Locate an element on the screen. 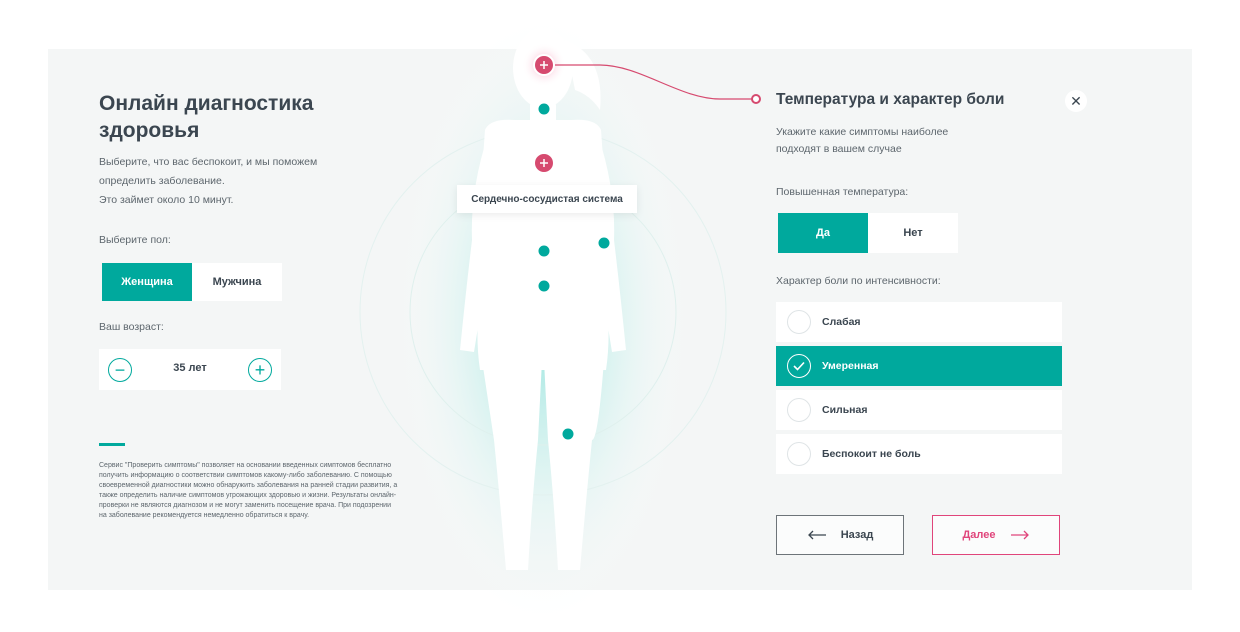 The width and height of the screenshot is (1240, 632). pain-option-not-pain: Беспокоит не боль is located at coordinates (919, 454).